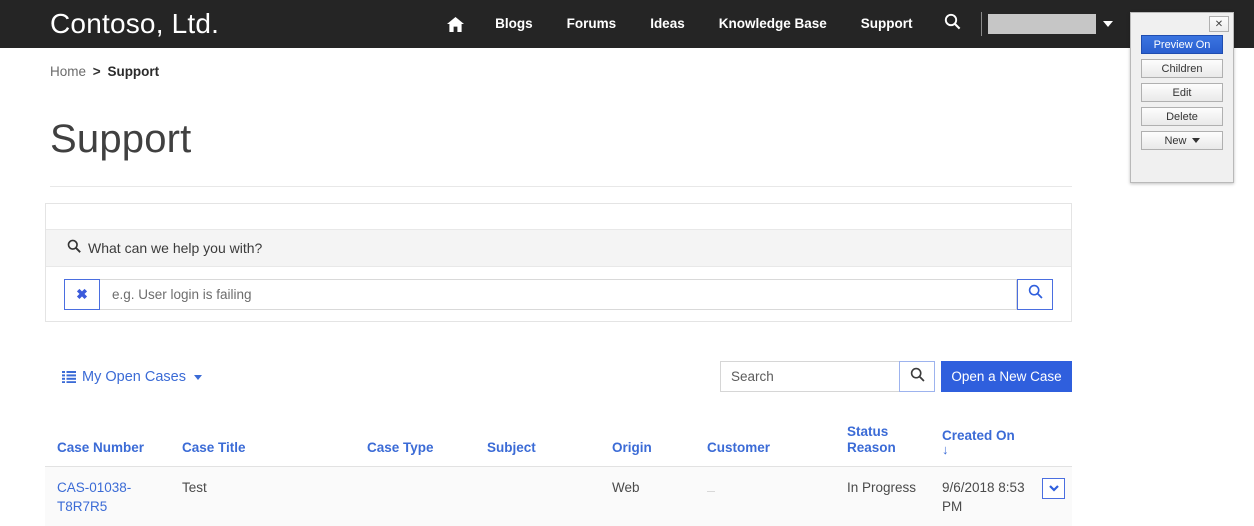  I want to click on grid-search-button, so click(917, 376).